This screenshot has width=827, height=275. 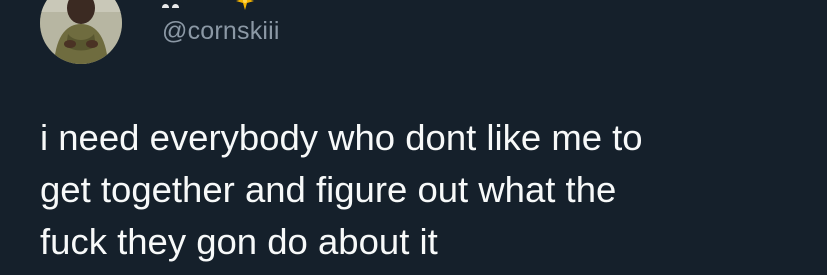 I want to click on user-handle: @cornskiii, so click(x=221, y=31).